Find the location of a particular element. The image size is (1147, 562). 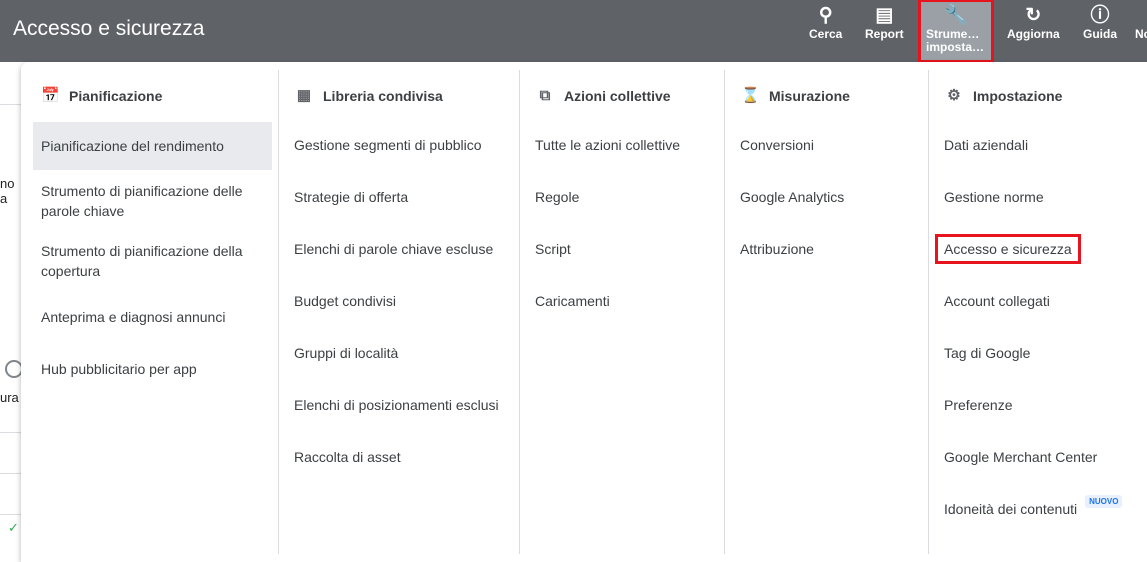

refresh-icon: ↻ is located at coordinates (1033, 15).